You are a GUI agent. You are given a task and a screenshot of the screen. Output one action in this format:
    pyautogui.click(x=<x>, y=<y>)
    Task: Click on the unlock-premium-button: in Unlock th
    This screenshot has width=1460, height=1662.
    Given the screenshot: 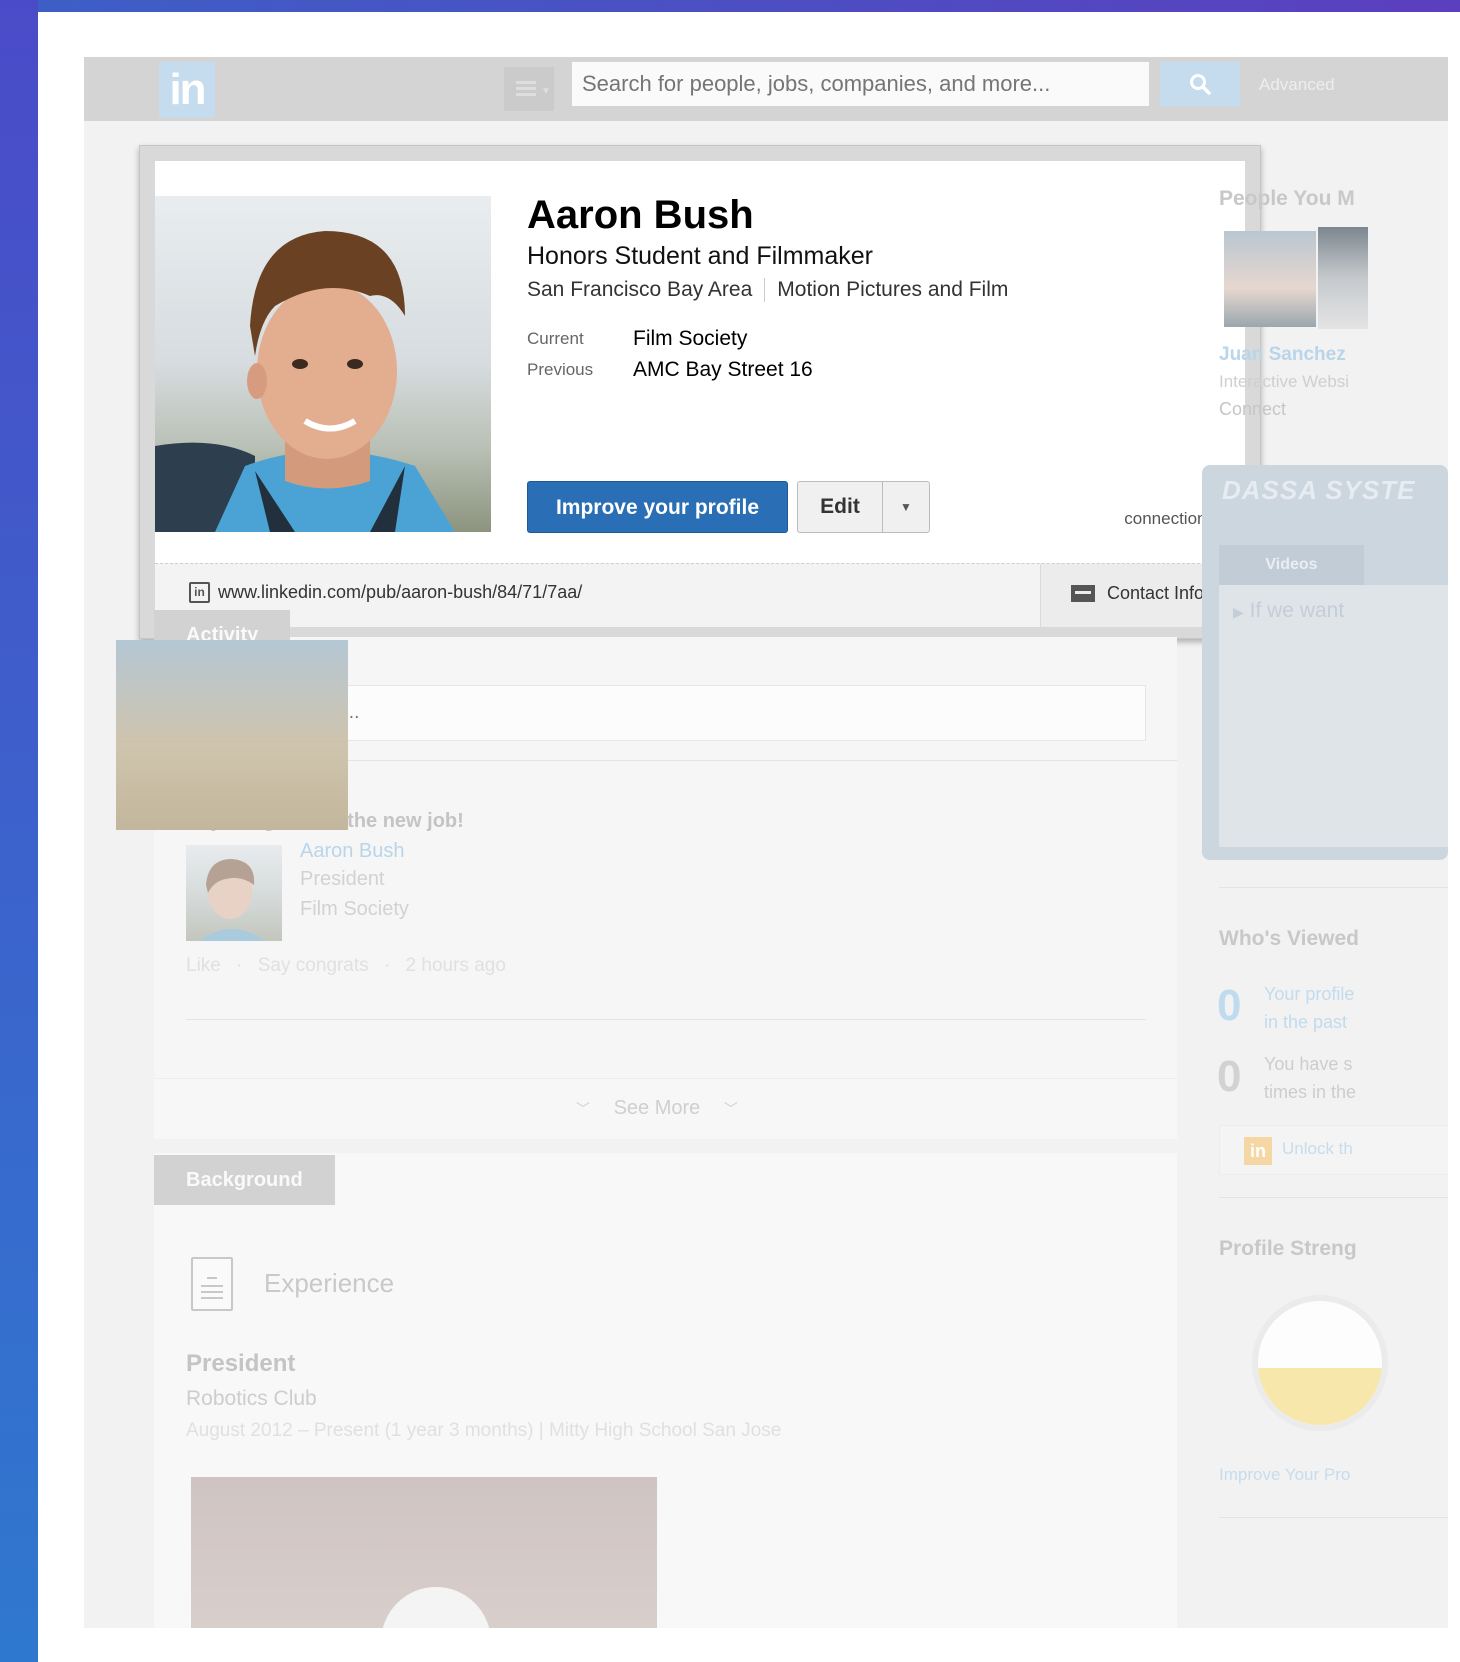 What is the action you would take?
    pyautogui.click(x=1333, y=1150)
    